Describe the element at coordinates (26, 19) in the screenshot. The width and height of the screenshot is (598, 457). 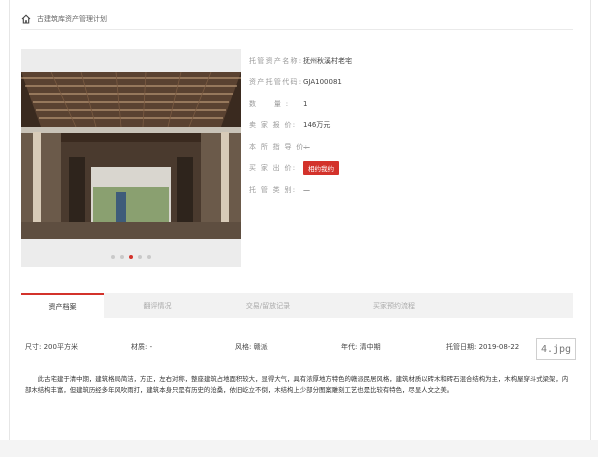
I see `home-icon` at that location.